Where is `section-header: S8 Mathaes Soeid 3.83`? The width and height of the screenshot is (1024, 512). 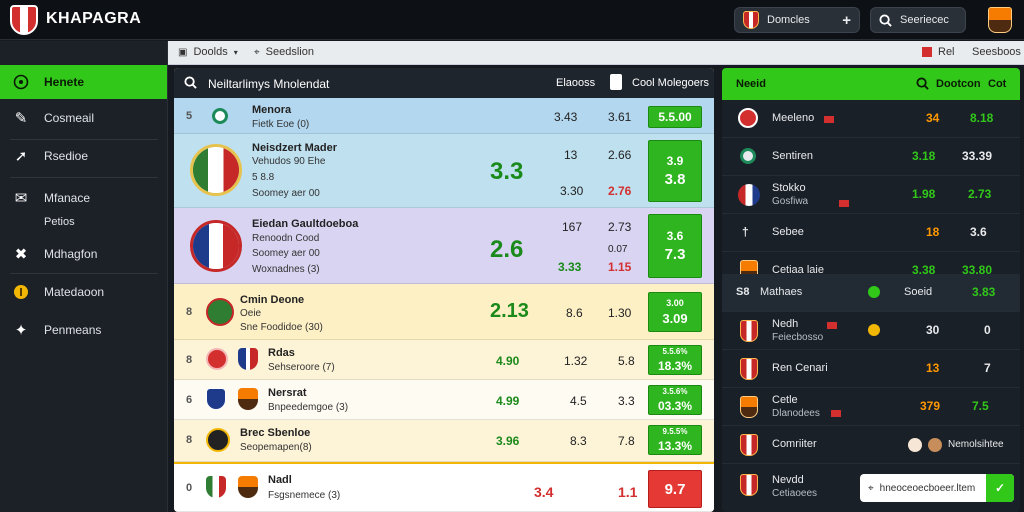
section-header: S8 Mathaes Soeid 3.83 is located at coordinates (871, 293).